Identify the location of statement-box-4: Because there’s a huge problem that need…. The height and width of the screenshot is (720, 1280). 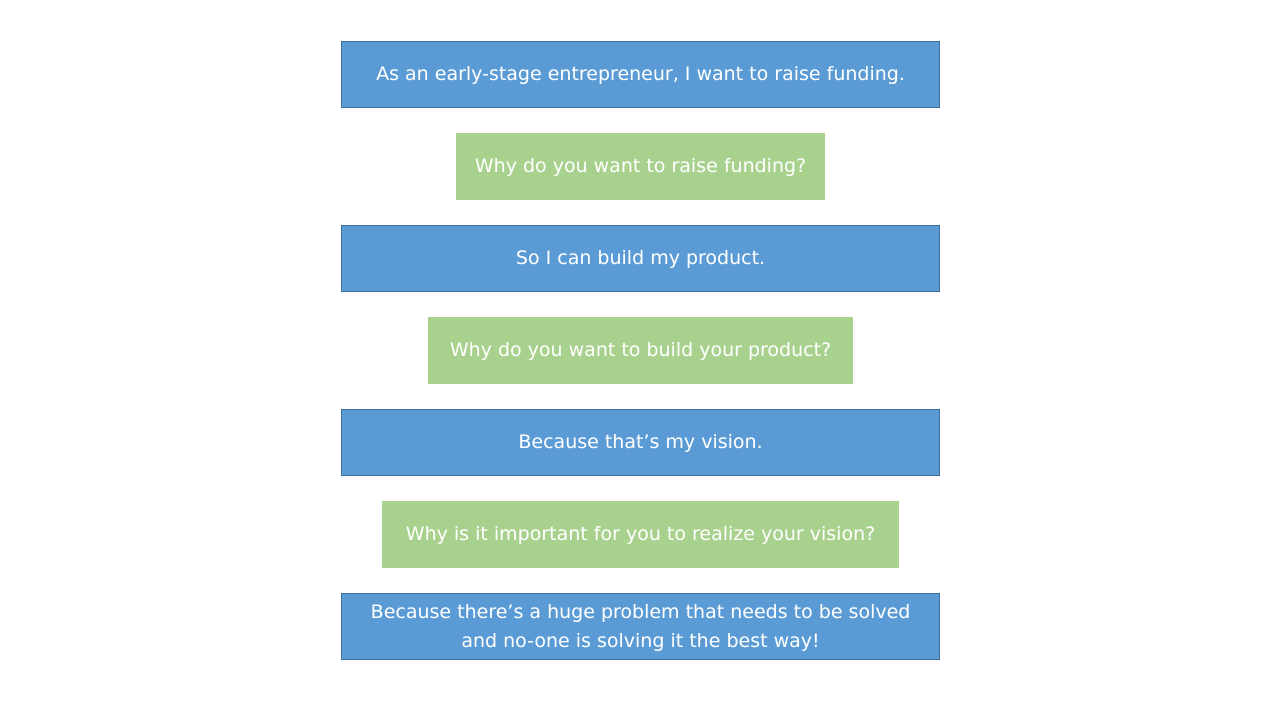
(640, 626).